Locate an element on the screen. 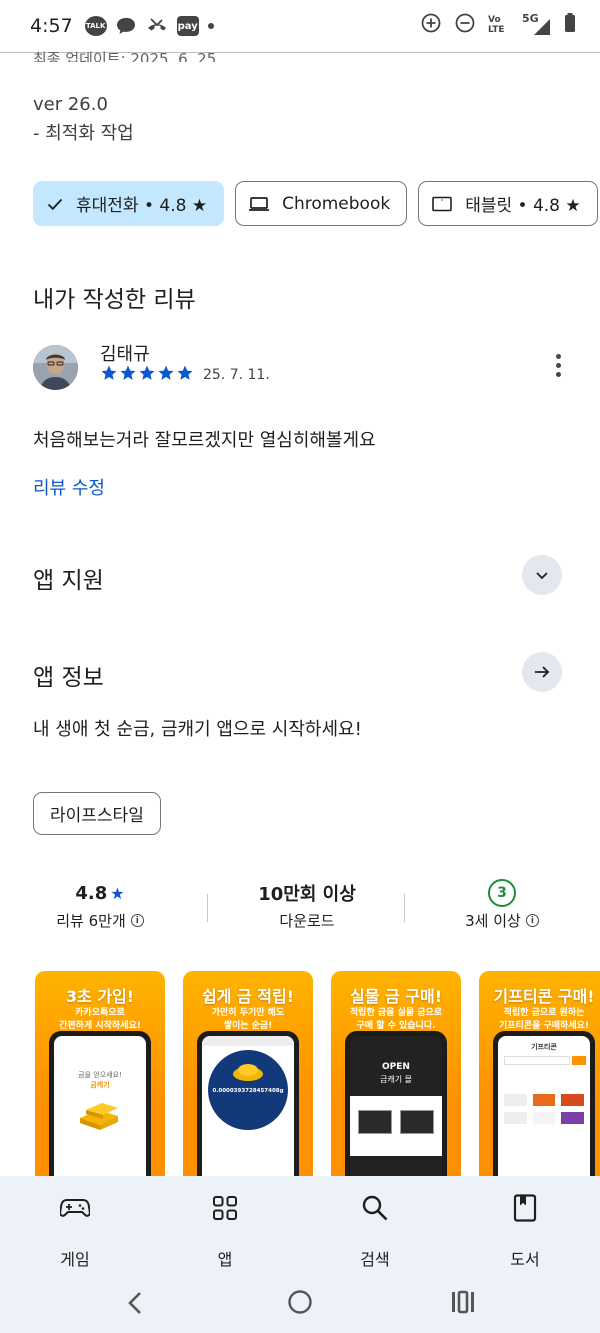 This screenshot has width=600, height=1333. screen-text: OPEN is located at coordinates (396, 1067).